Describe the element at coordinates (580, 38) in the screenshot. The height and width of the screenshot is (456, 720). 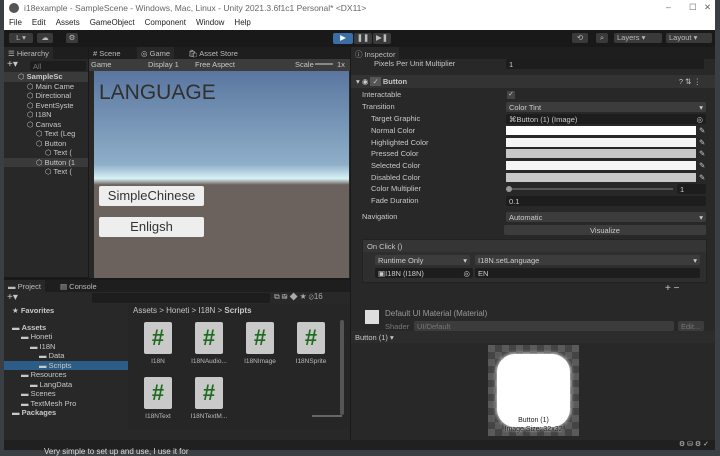
I see `history-icon: ⟲` at that location.